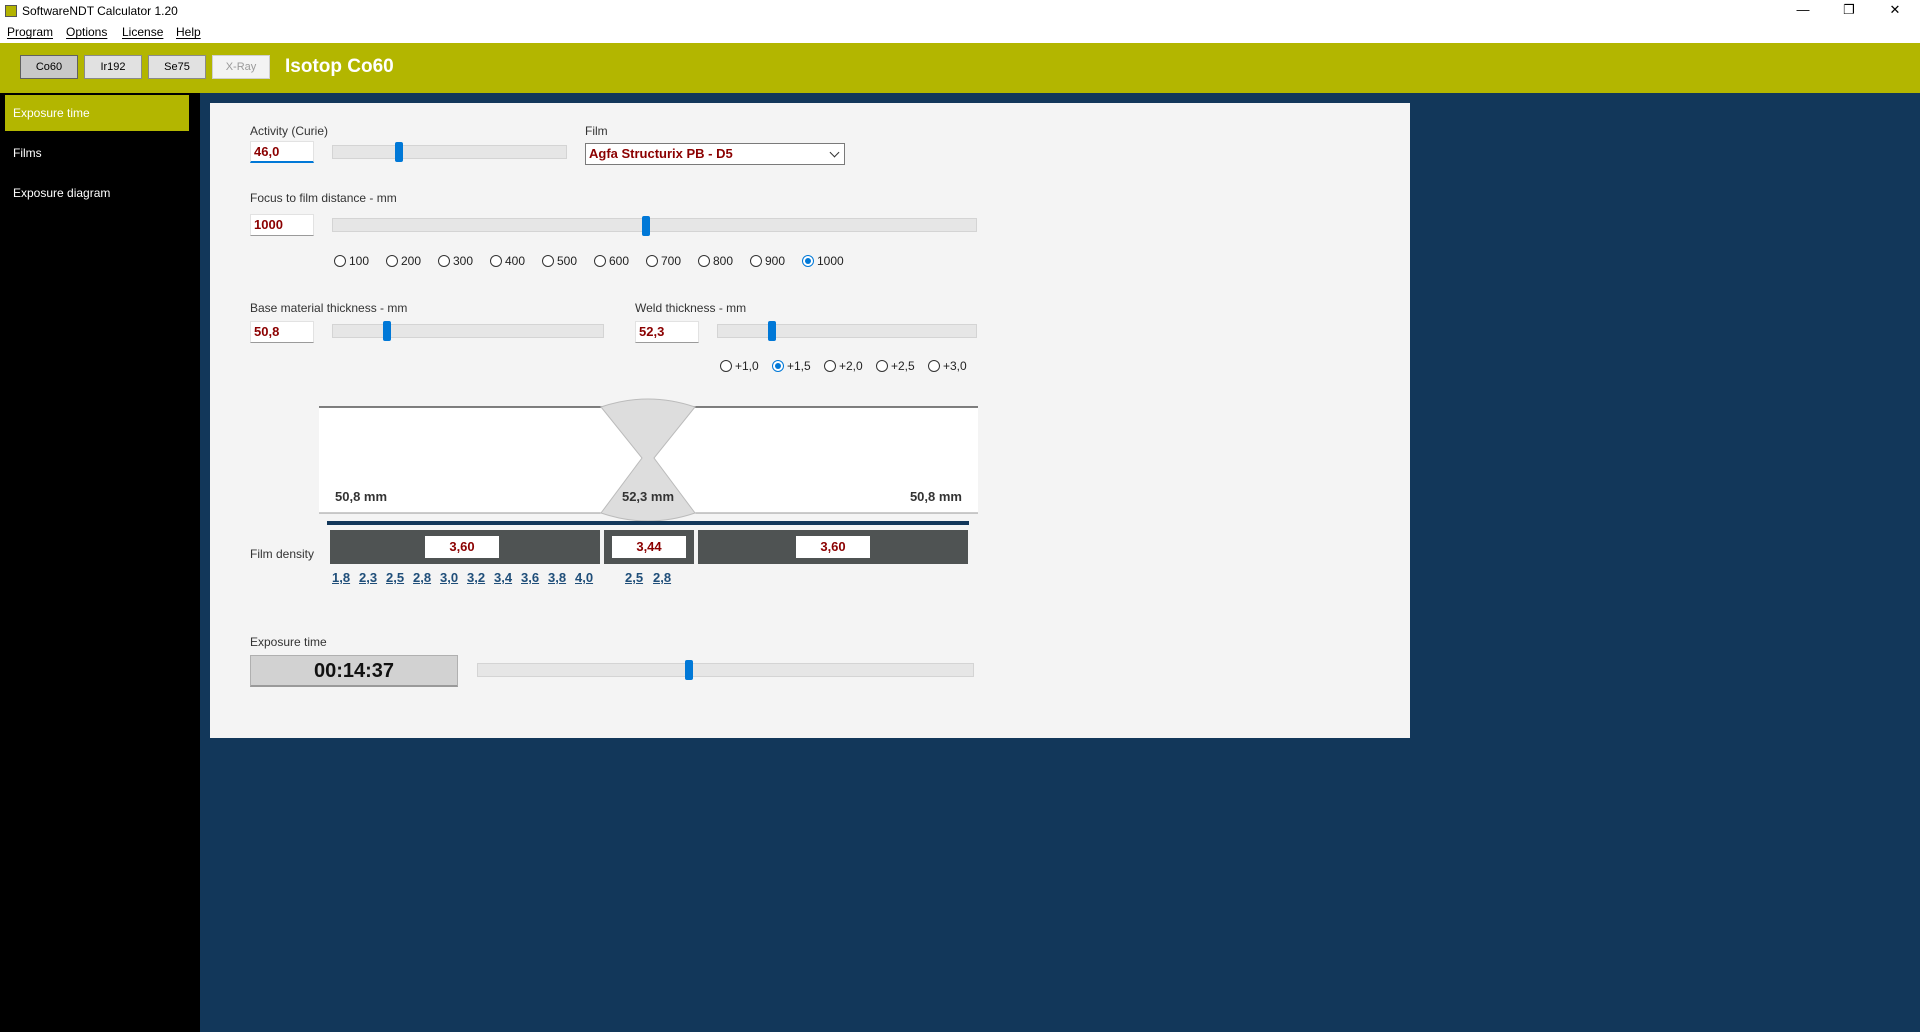 The image size is (1920, 1032). I want to click on title-bar: SoftwareNDT Calculator 1.20 — ❐ ✕, so click(960, 11).